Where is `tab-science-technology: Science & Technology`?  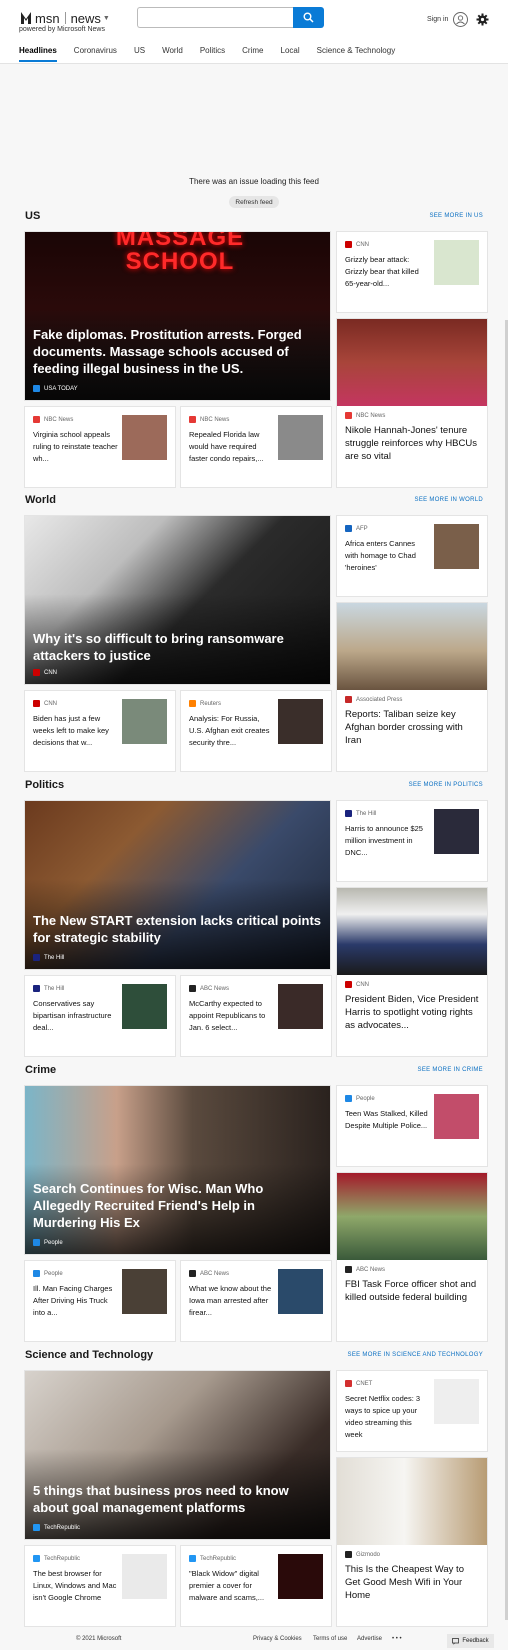
tab-science-technology: Science & Technology is located at coordinates (356, 54).